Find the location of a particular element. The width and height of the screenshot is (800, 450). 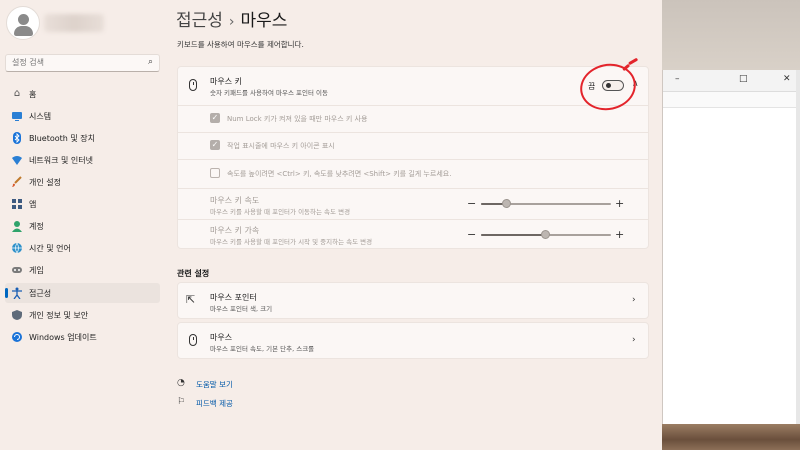

sidebar-item-apps: 앱 is located at coordinates (82, 204).